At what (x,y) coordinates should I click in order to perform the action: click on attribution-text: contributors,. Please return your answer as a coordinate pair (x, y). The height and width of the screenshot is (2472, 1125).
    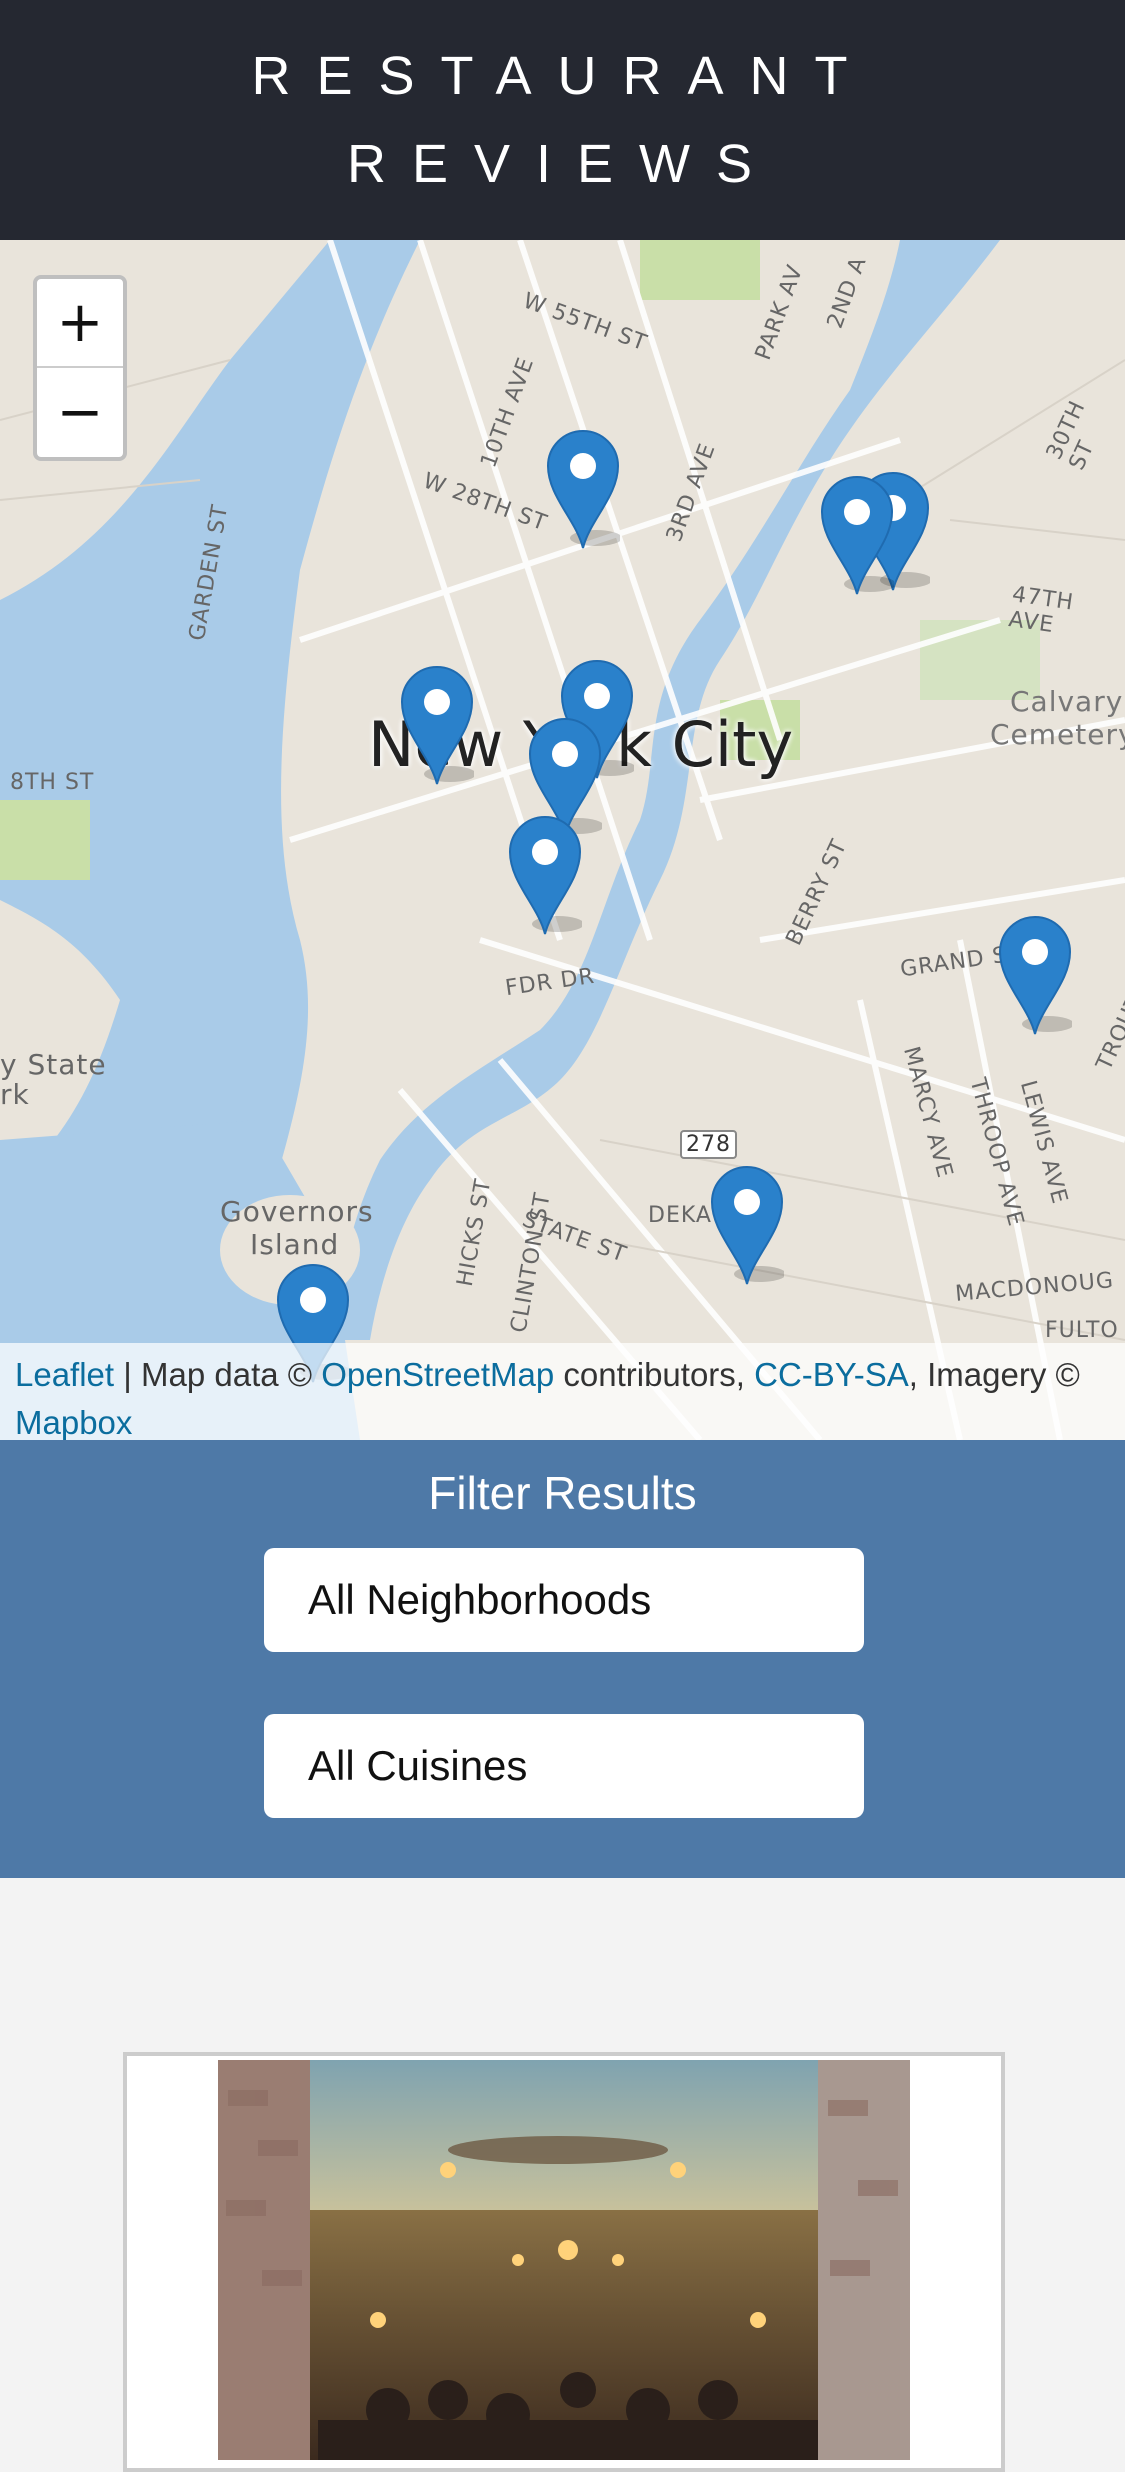
    Looking at the image, I should click on (654, 1374).